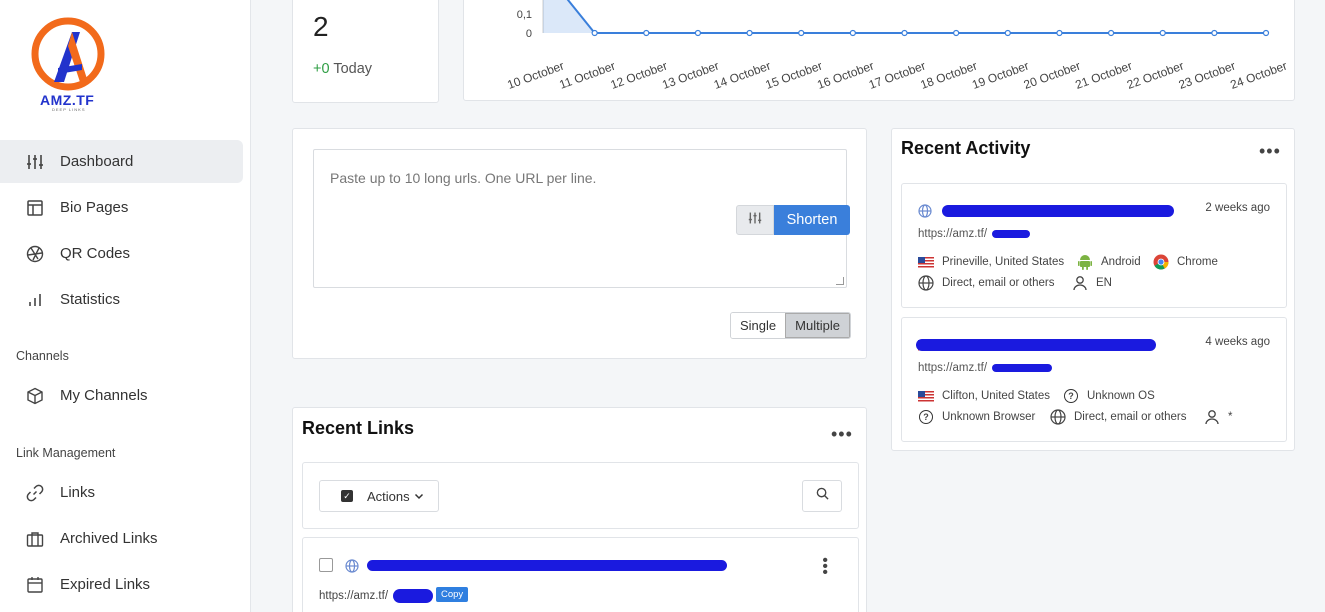 The image size is (1325, 612). Describe the element at coordinates (897, 75) in the screenshot. I see `x-tick-label: 17 October` at that location.